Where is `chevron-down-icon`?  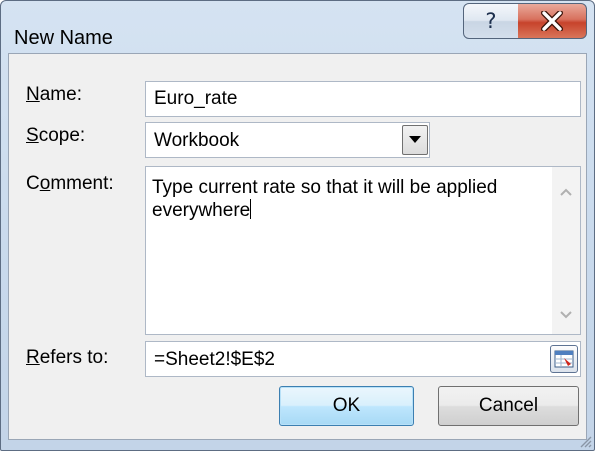
chevron-down-icon is located at coordinates (415, 139).